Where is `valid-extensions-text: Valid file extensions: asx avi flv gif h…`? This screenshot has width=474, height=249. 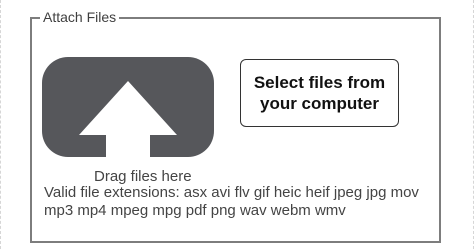 valid-extensions-text: Valid file extensions: asx avi flv gif h… is located at coordinates (231, 201).